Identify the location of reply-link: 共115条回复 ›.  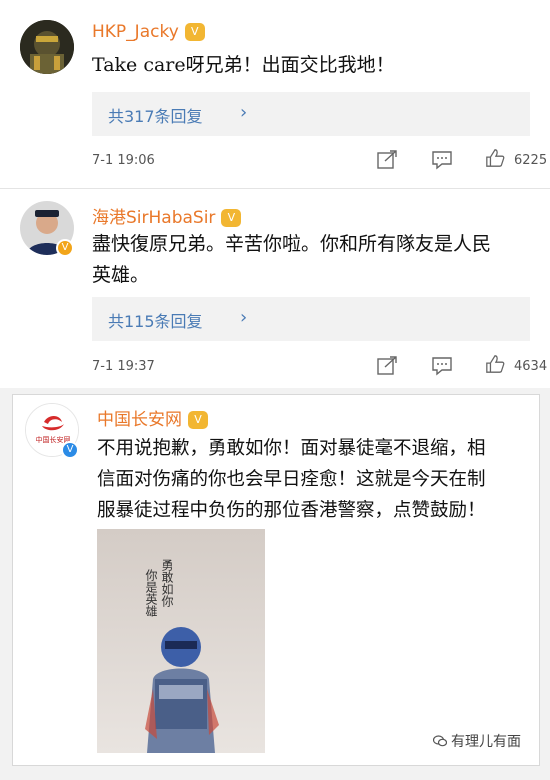
(311, 319).